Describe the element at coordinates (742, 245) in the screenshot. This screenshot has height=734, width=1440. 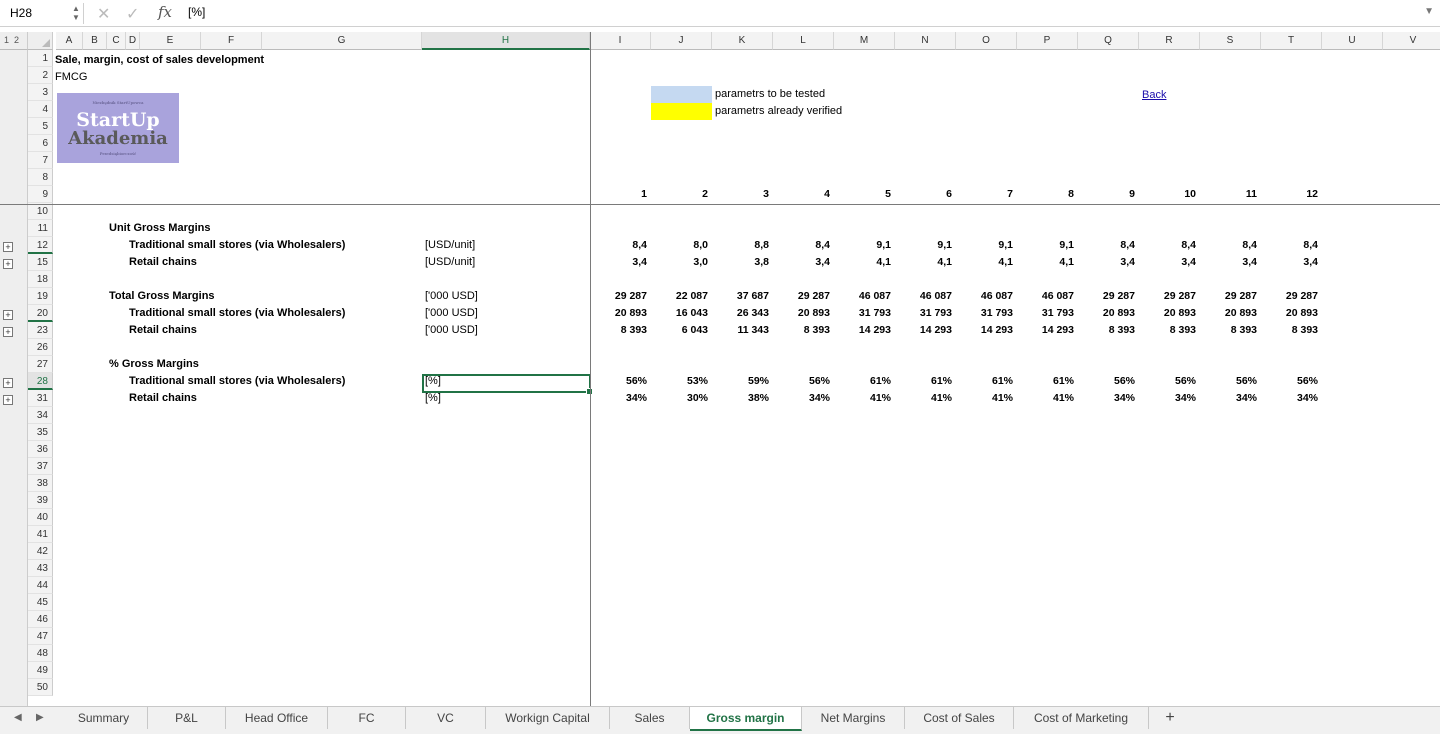
I see `unit-traditional-row-value: 8,8` at that location.